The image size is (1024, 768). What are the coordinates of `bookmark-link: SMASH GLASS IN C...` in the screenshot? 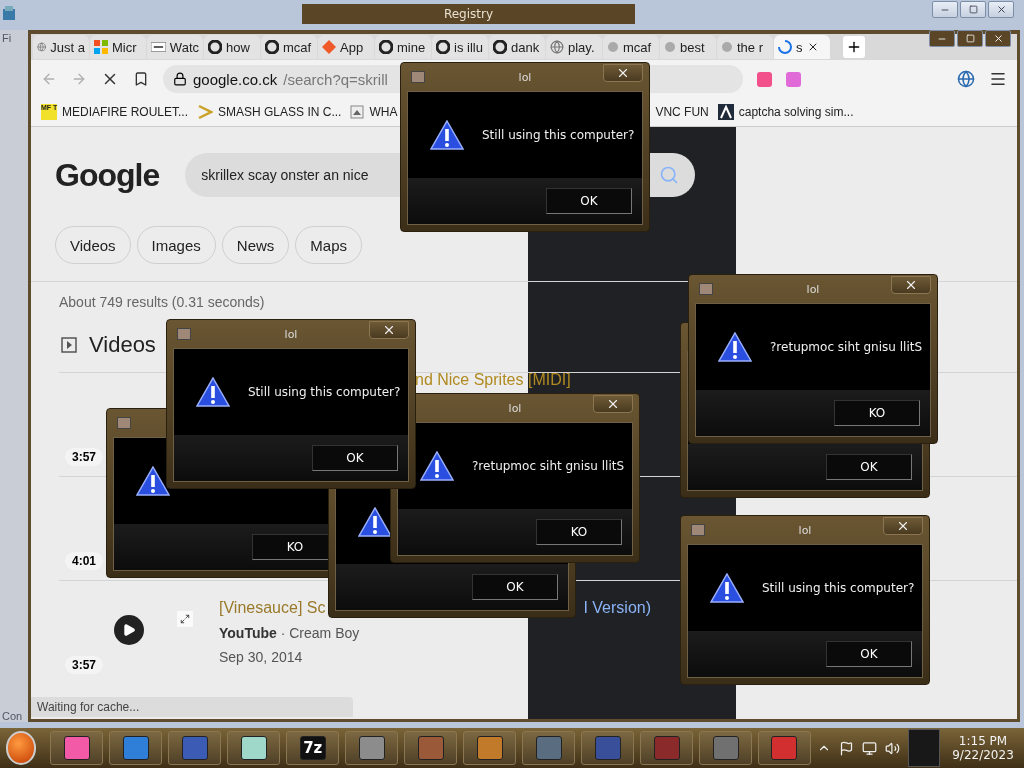 It's located at (269, 112).